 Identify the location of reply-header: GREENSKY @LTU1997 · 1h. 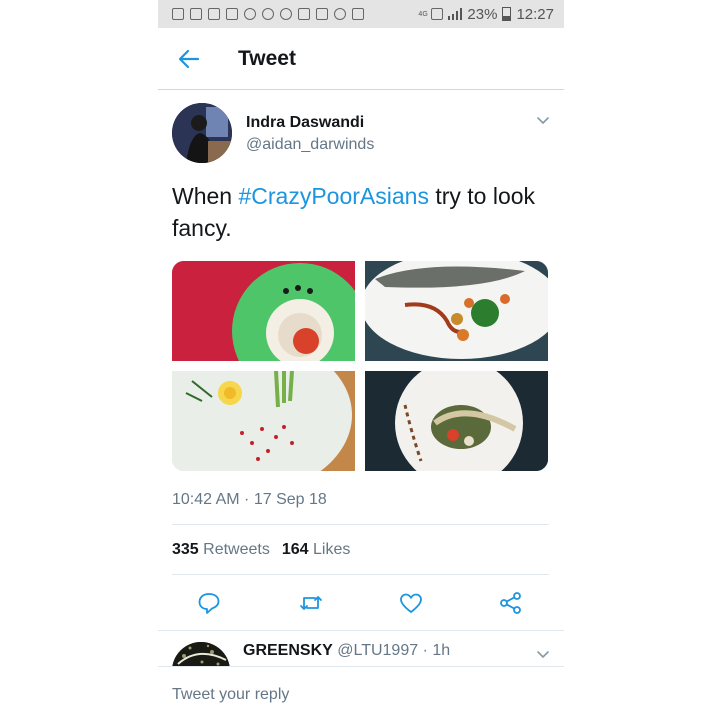
(346, 651).